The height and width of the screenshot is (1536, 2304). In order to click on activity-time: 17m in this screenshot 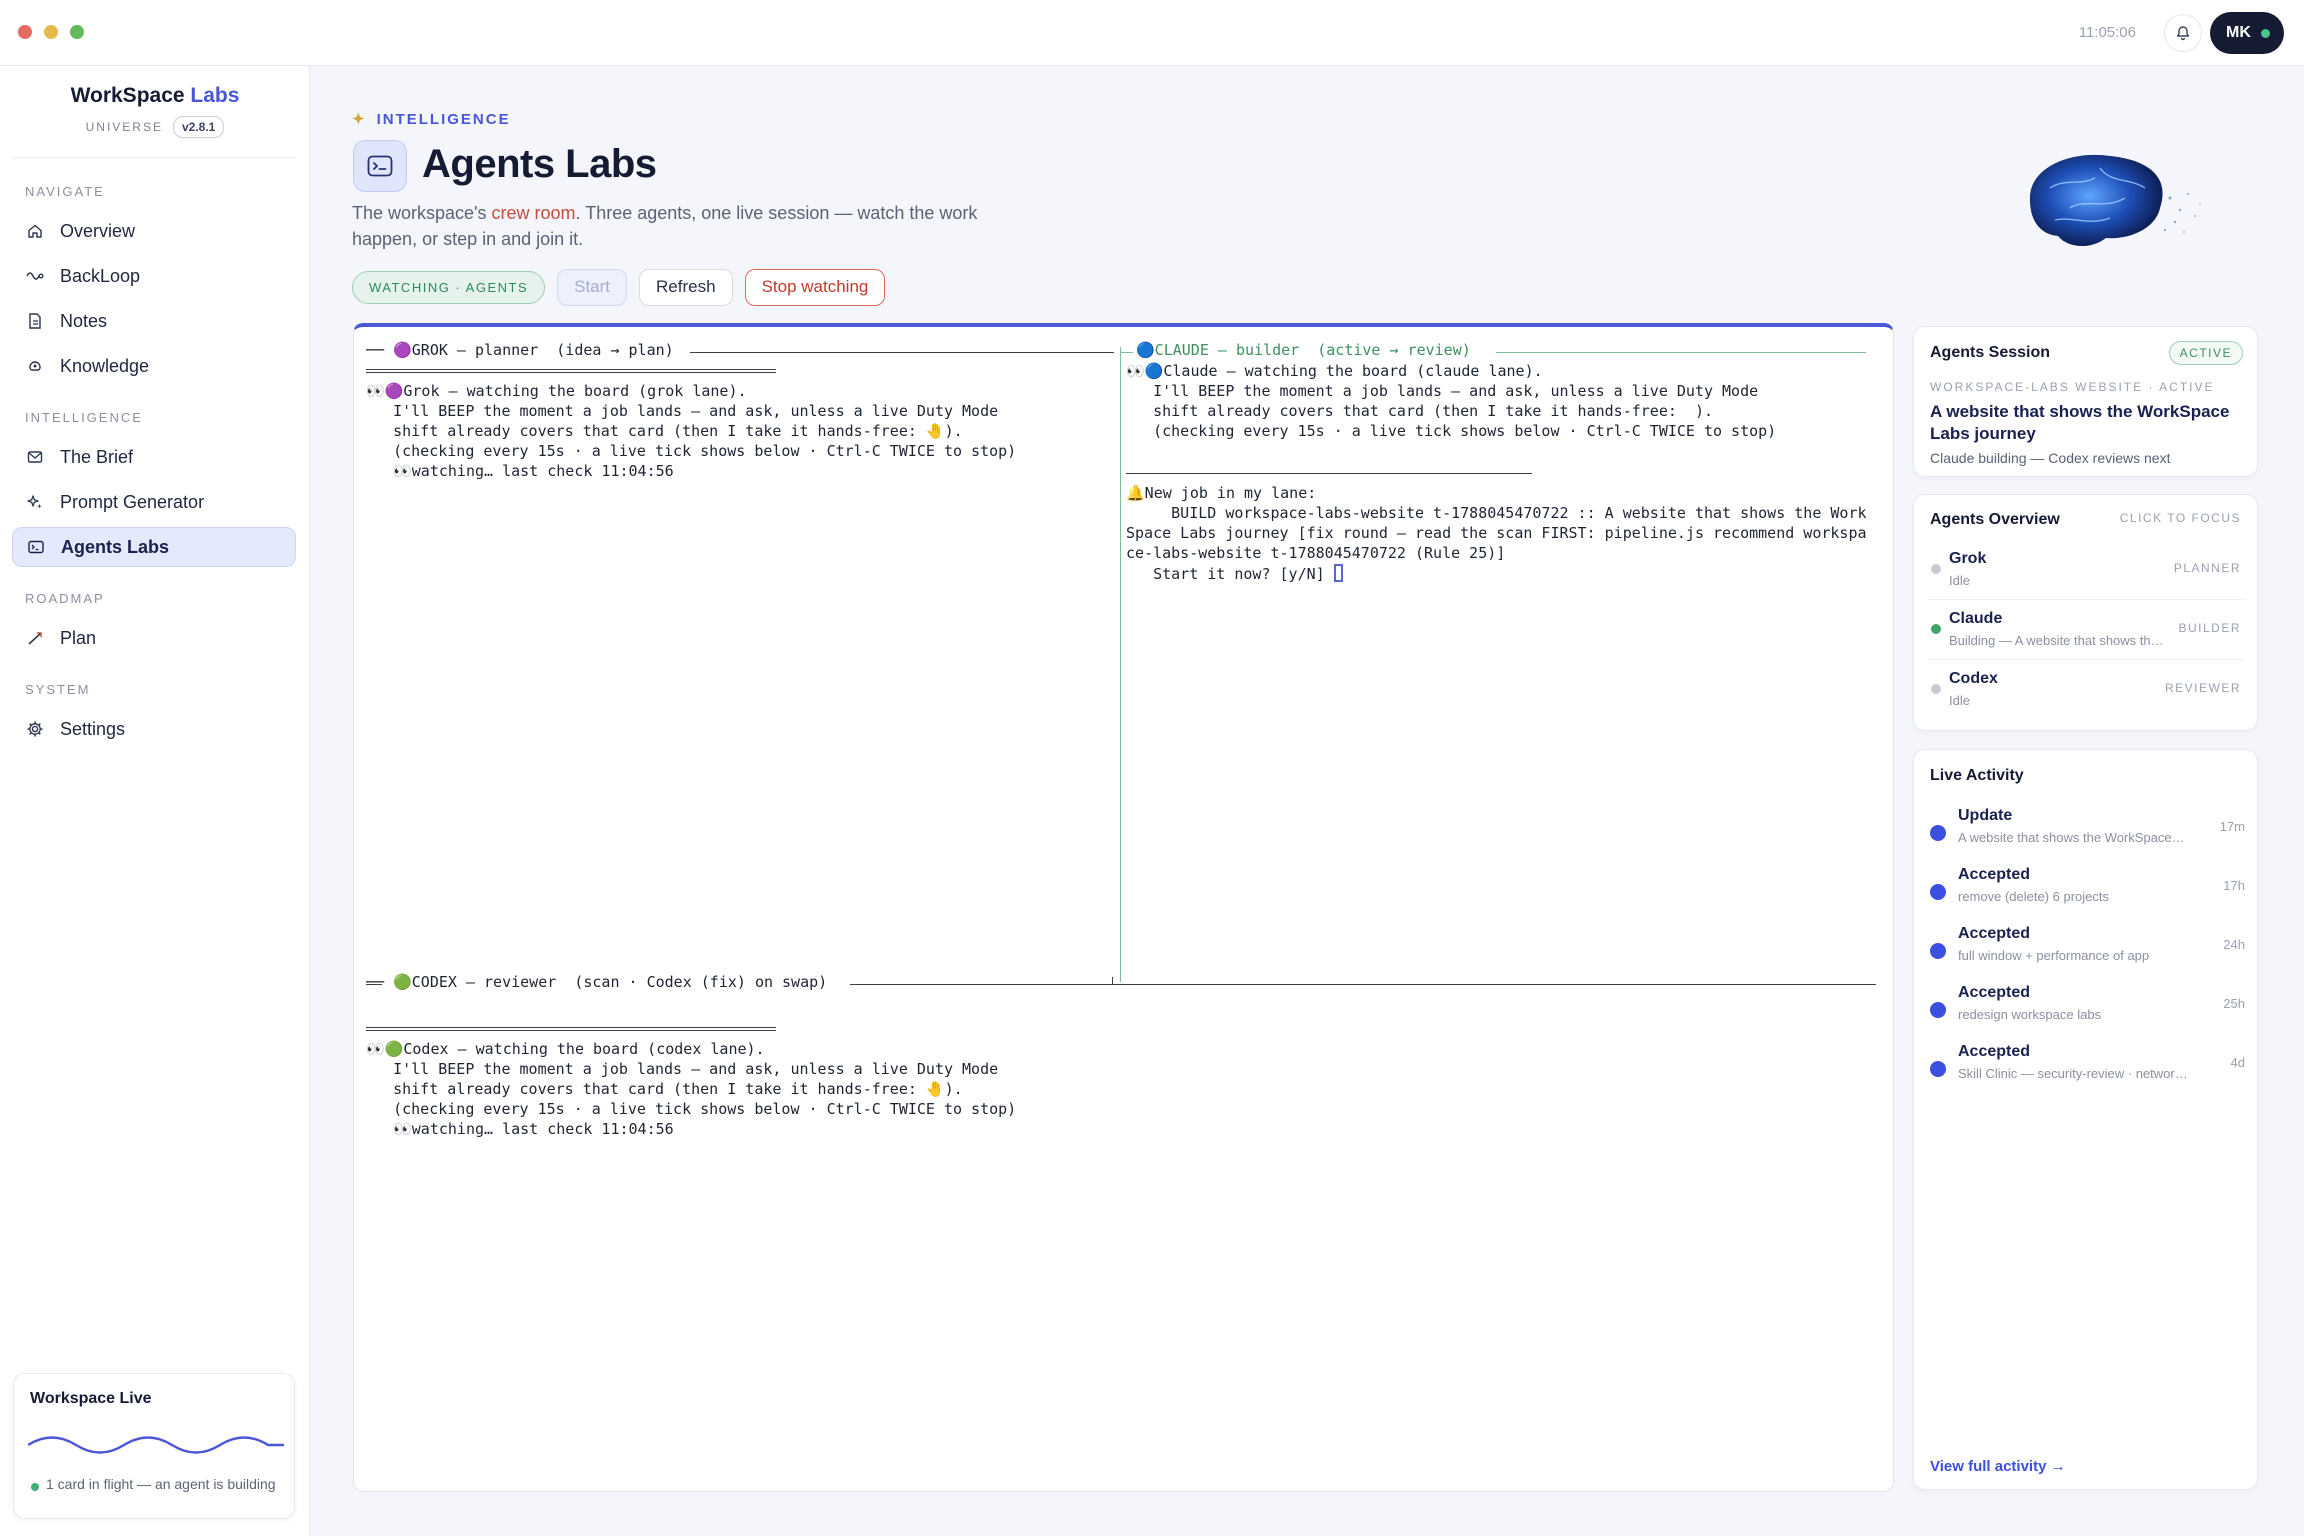, I will do `click(2232, 826)`.